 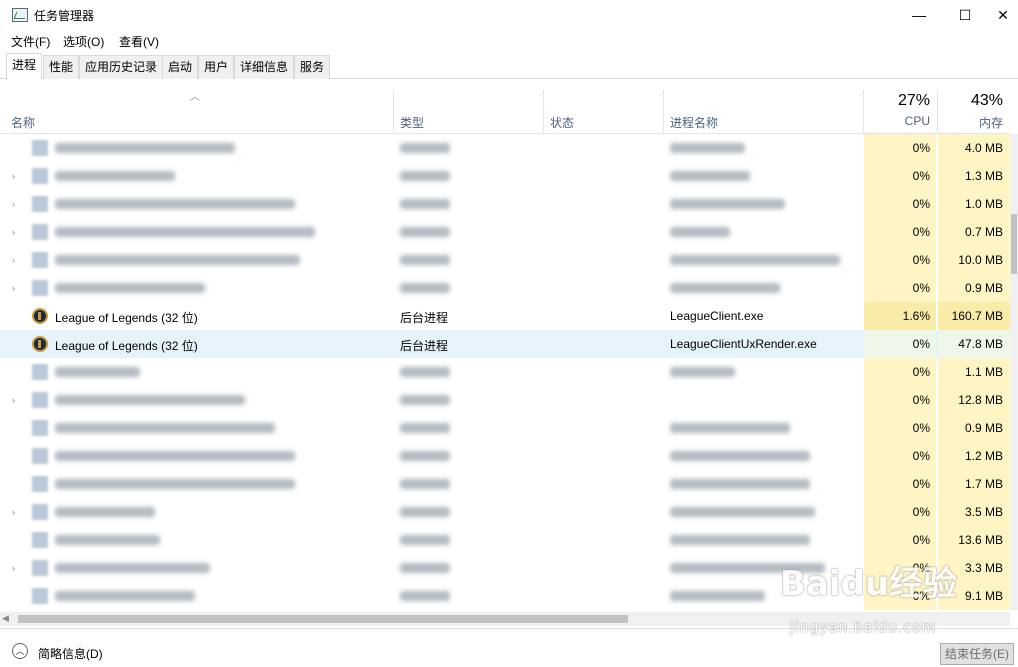 I want to click on memory-value: 1.7 MB, so click(x=983, y=484).